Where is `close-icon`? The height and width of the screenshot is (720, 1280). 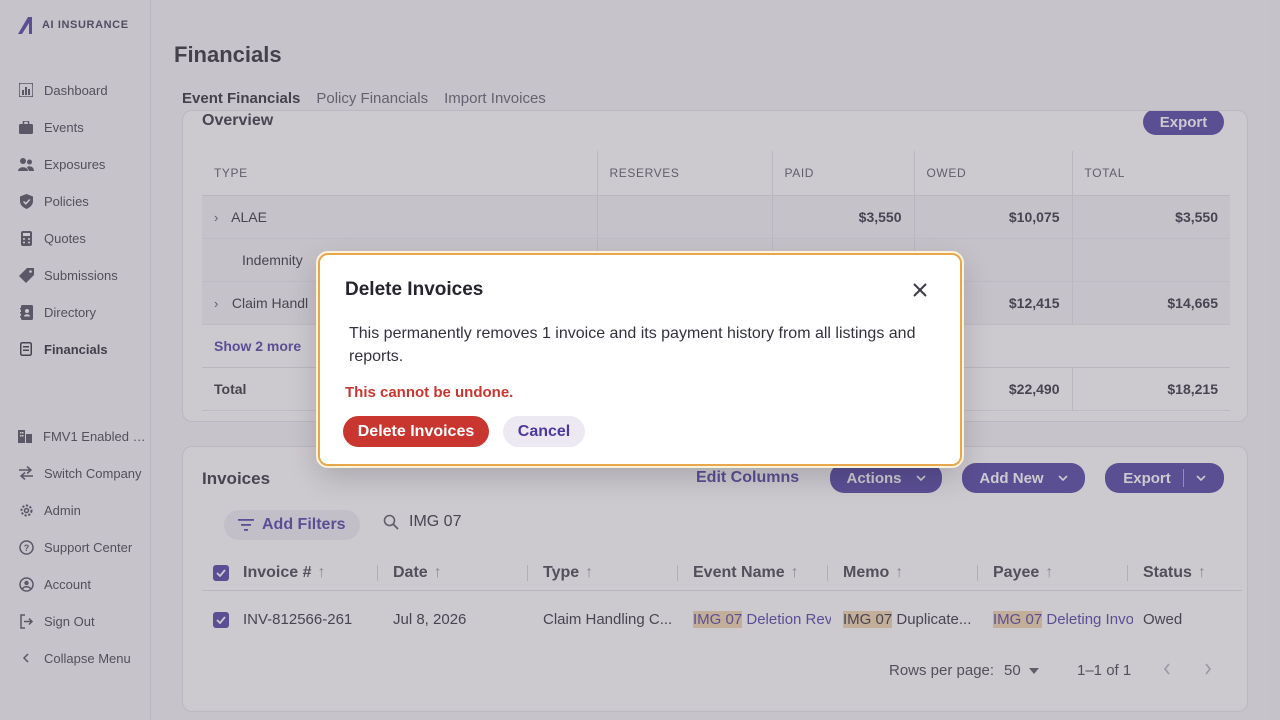 close-icon is located at coordinates (920, 290).